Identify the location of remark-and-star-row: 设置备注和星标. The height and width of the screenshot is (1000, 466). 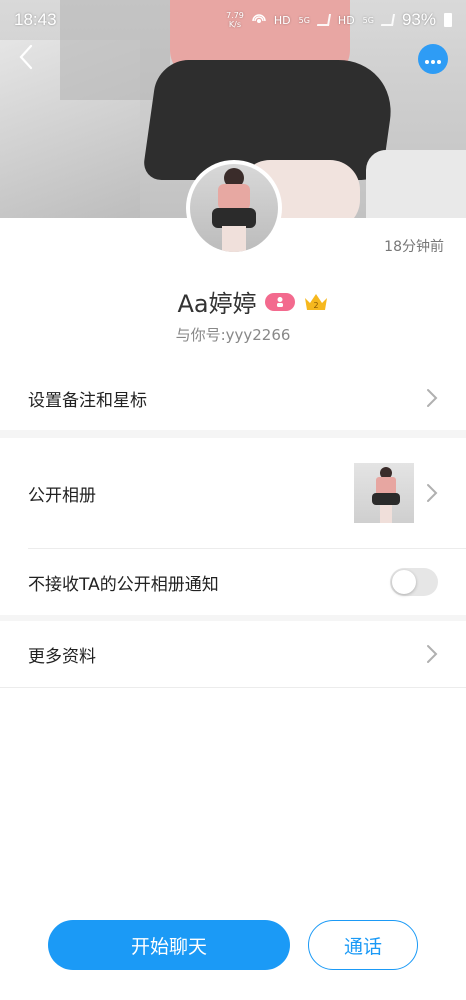
(233, 398).